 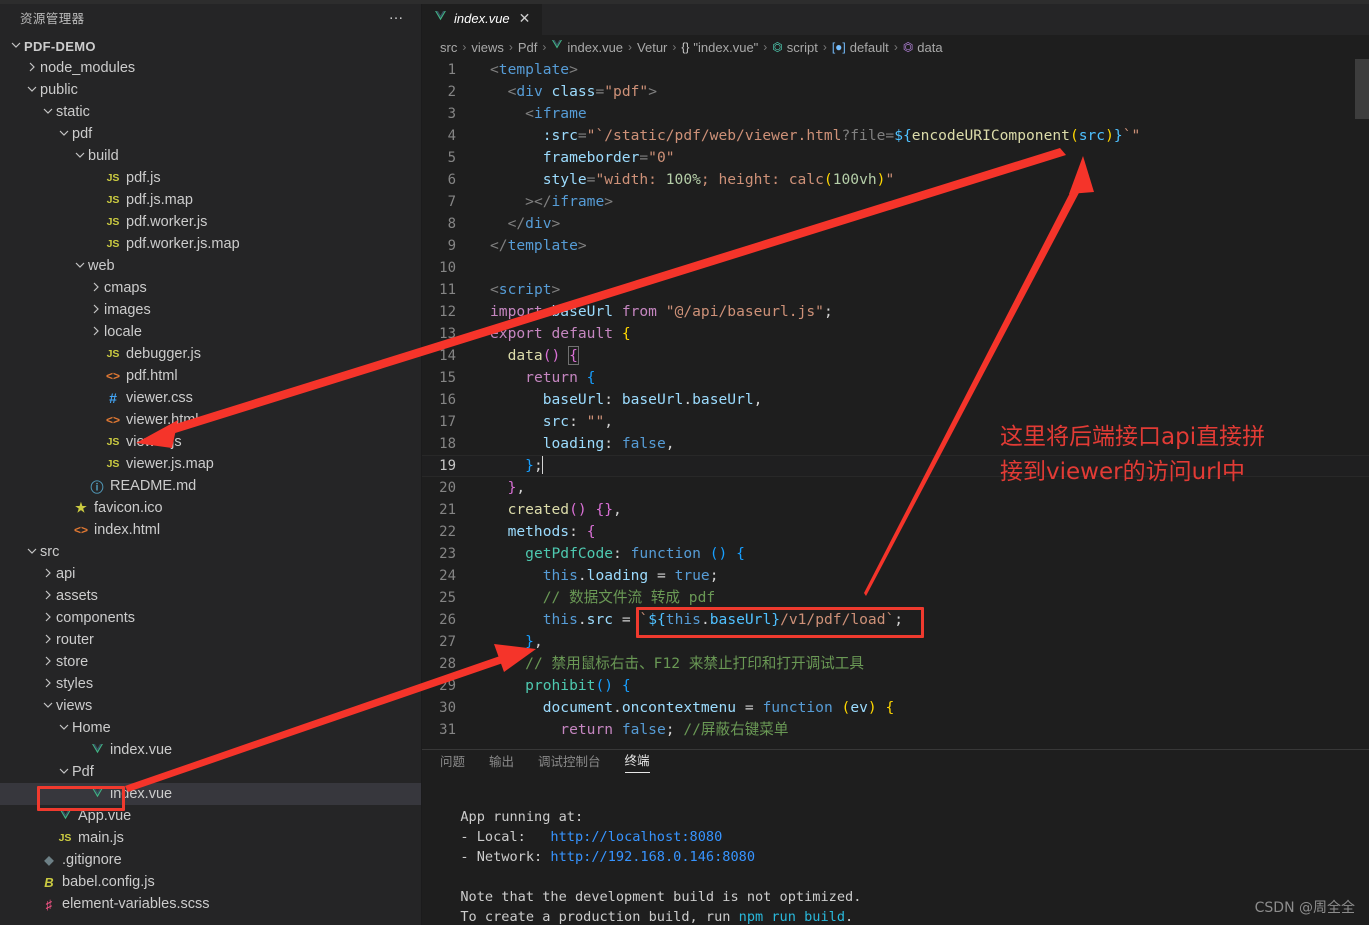 What do you see at coordinates (528, 47) in the screenshot?
I see `breadcrumb-item-pdf: Pdf` at bounding box center [528, 47].